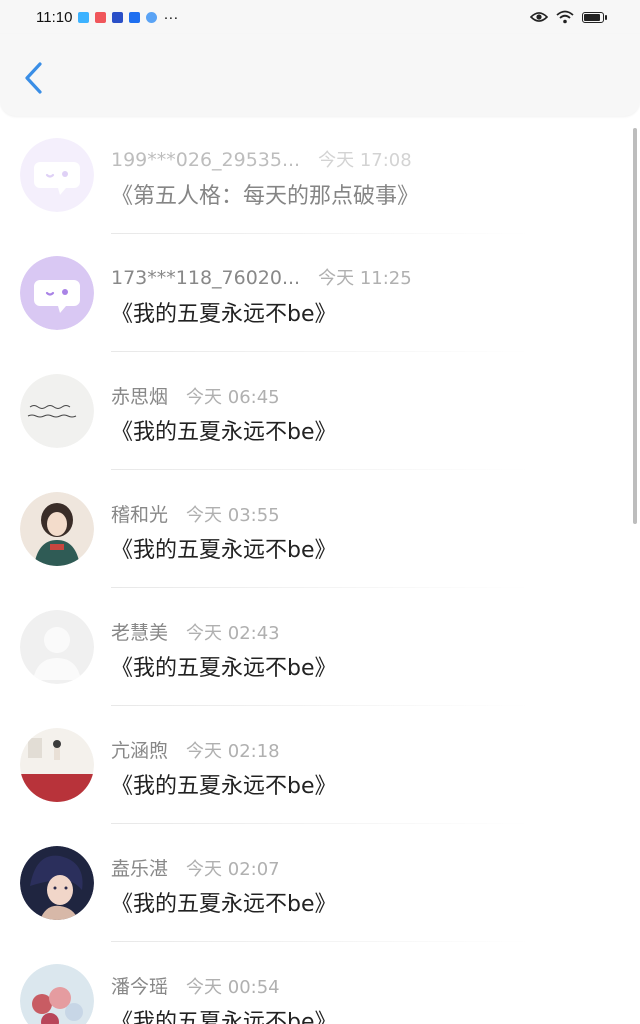 The image size is (640, 1024). Describe the element at coordinates (320, 529) in the screenshot. I see `conversation-row: 稽和光 今天 03:55 《我的五夏永远不be》` at that location.